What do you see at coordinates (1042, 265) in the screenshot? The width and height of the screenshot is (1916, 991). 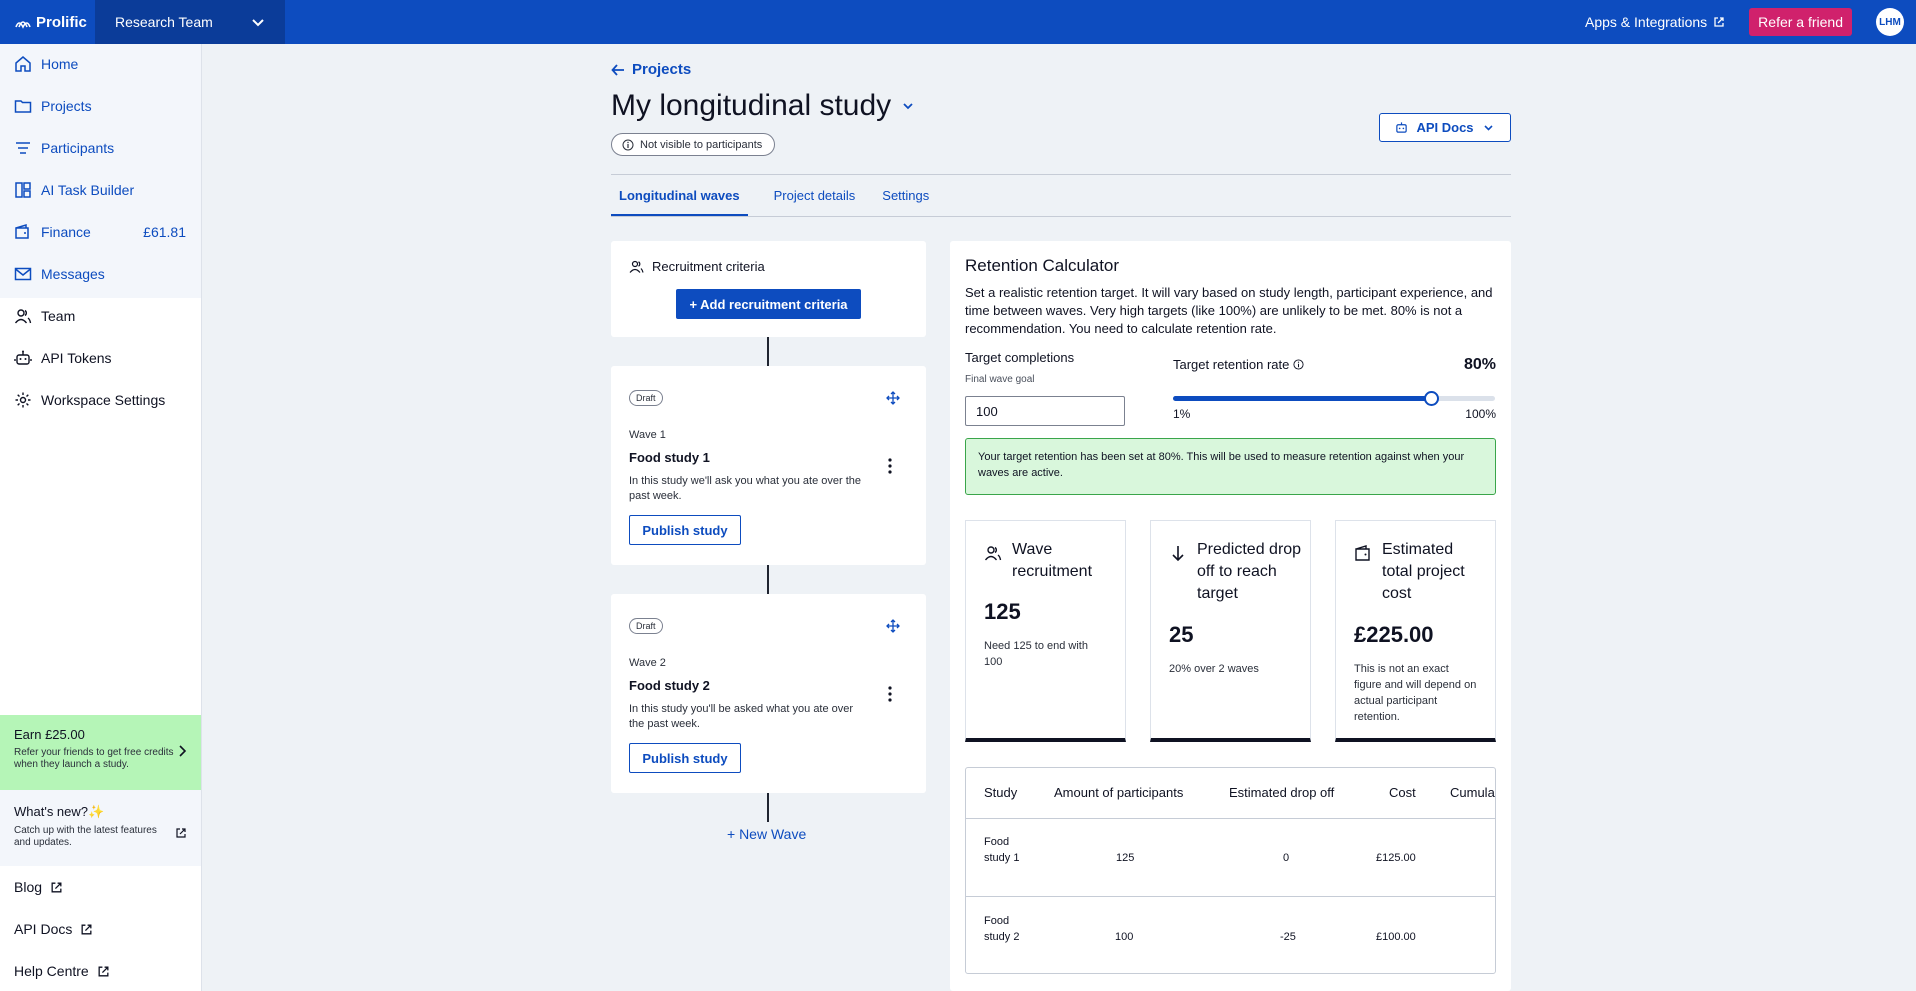 I see `calculator-title: Retention Calculator` at bounding box center [1042, 265].